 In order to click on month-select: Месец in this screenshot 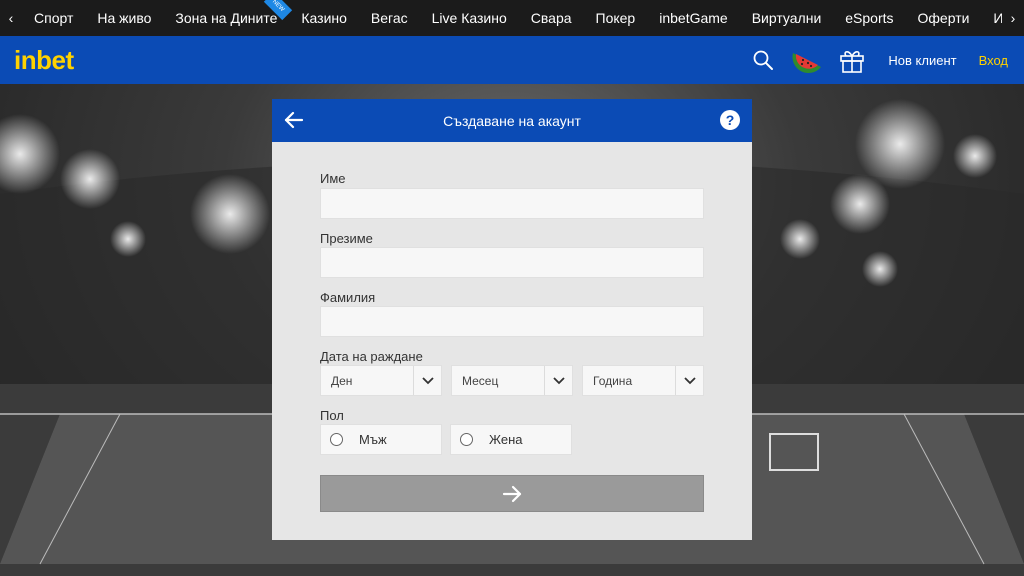, I will do `click(512, 380)`.